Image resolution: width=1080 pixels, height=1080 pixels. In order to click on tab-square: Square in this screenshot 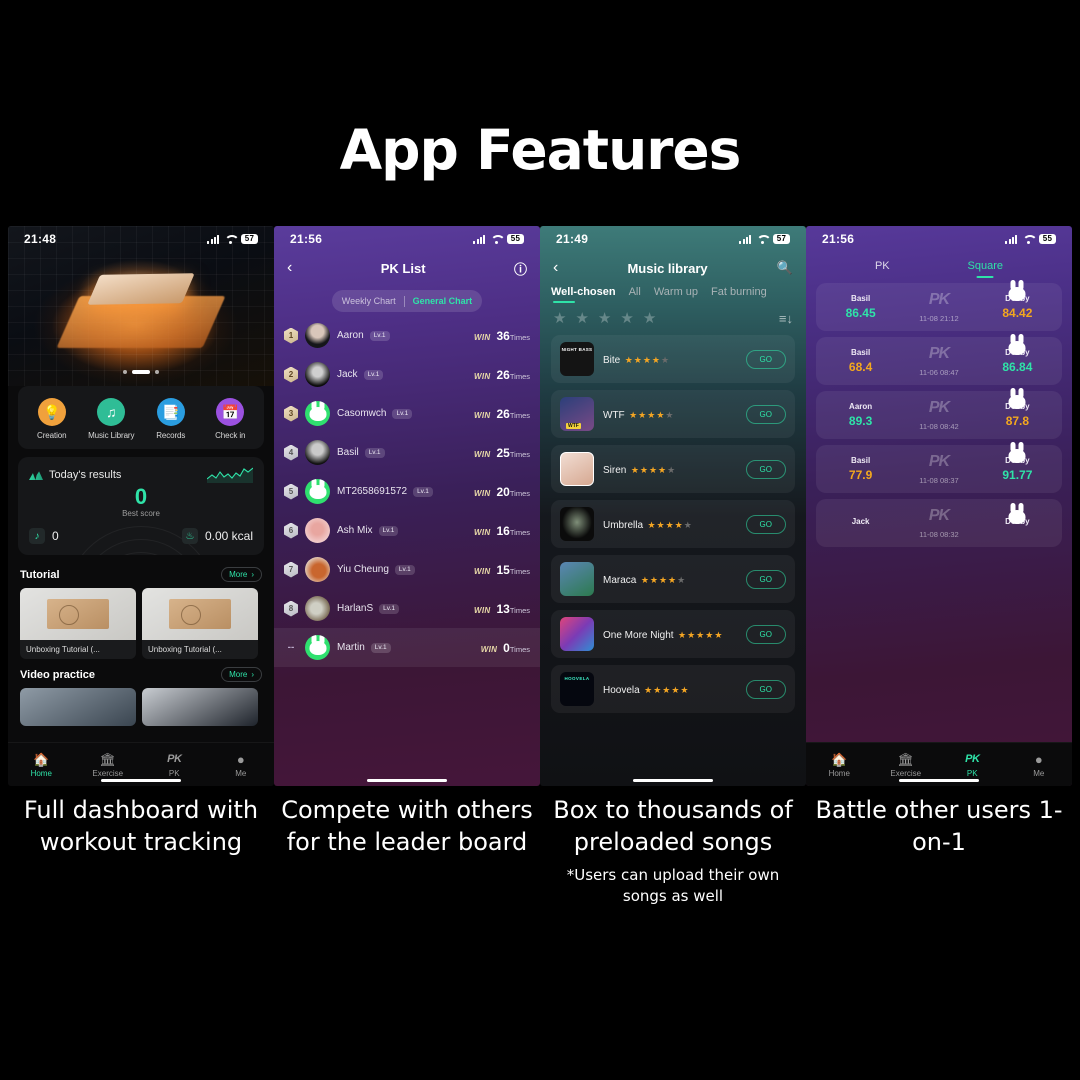, I will do `click(985, 269)`.